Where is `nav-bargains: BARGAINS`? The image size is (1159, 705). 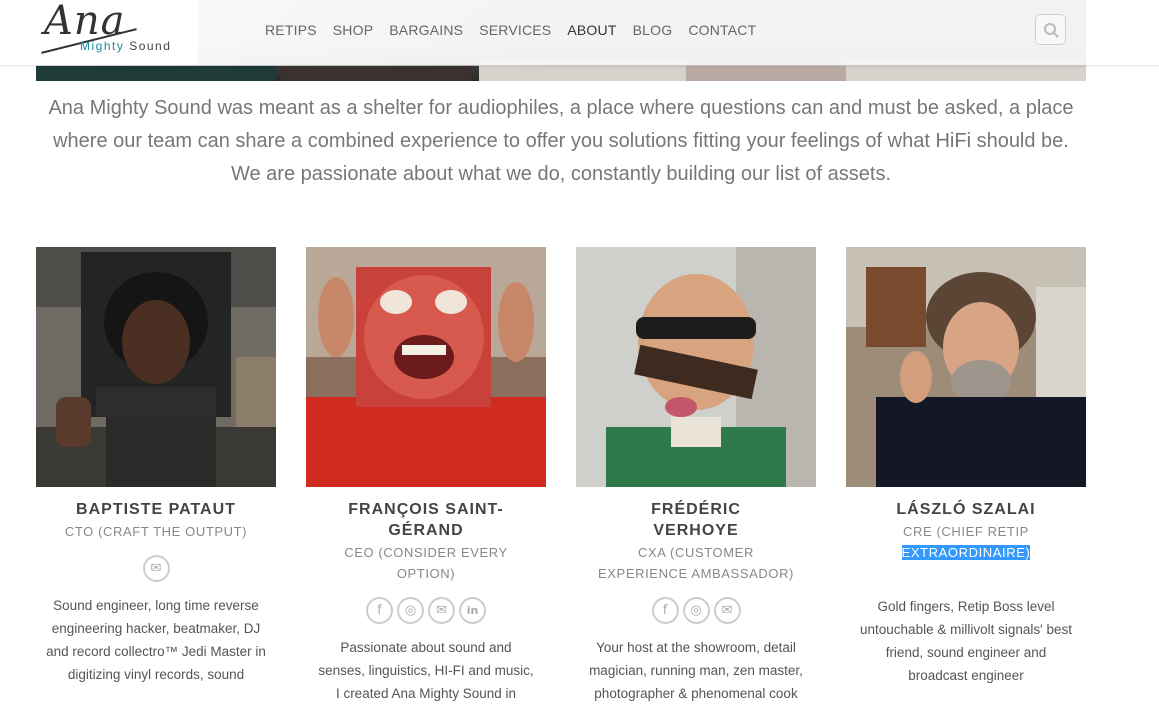 nav-bargains: BARGAINS is located at coordinates (426, 30).